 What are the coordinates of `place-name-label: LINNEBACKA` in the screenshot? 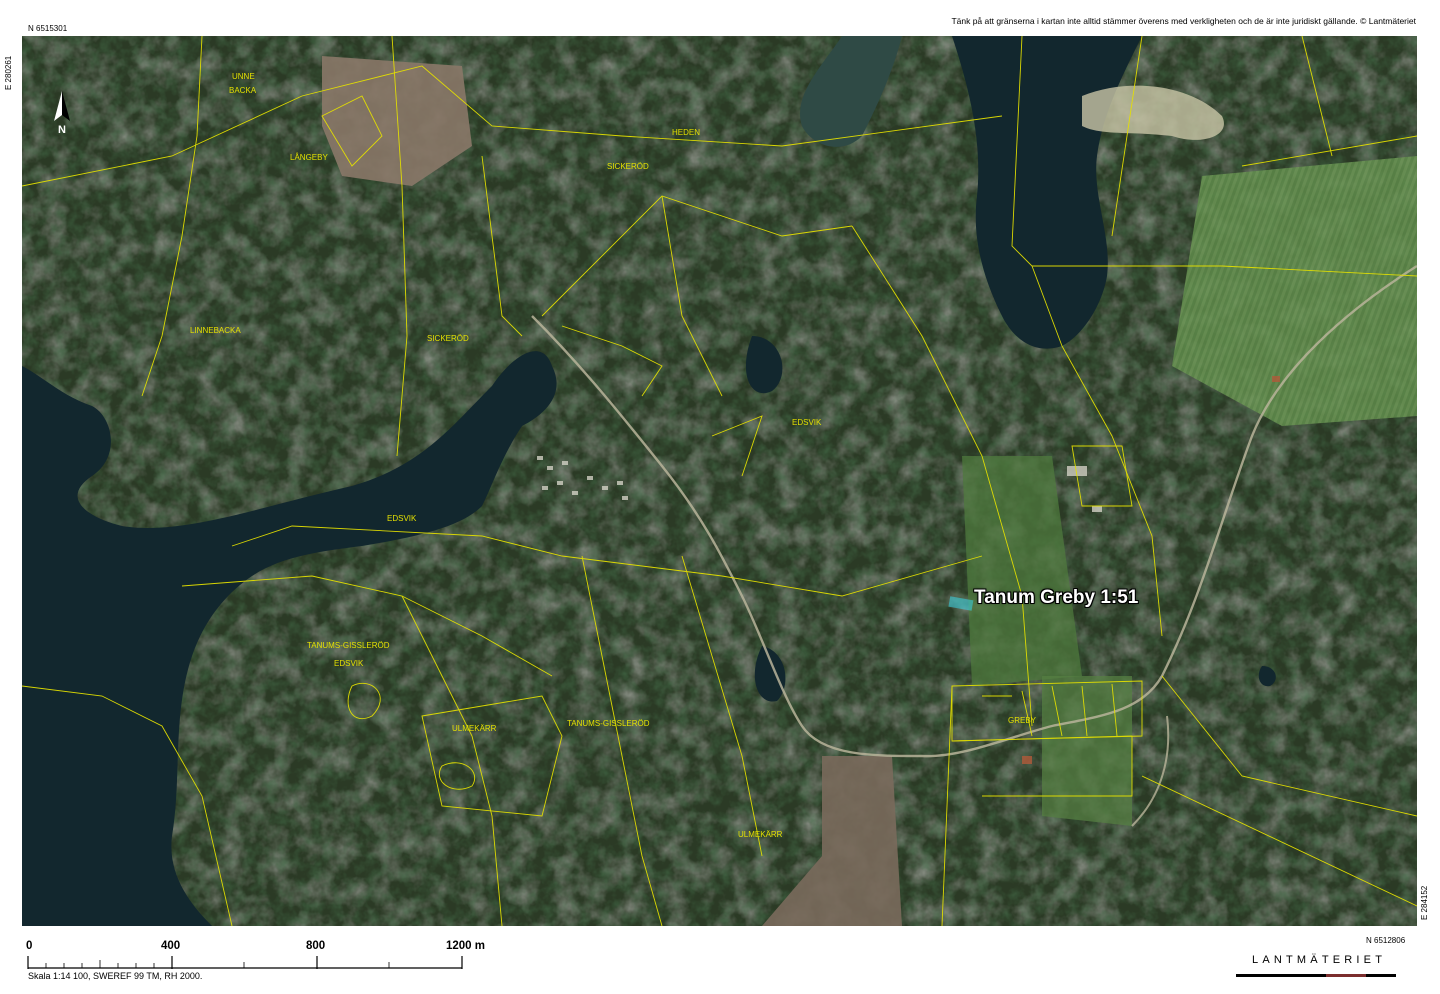 It's located at (215, 330).